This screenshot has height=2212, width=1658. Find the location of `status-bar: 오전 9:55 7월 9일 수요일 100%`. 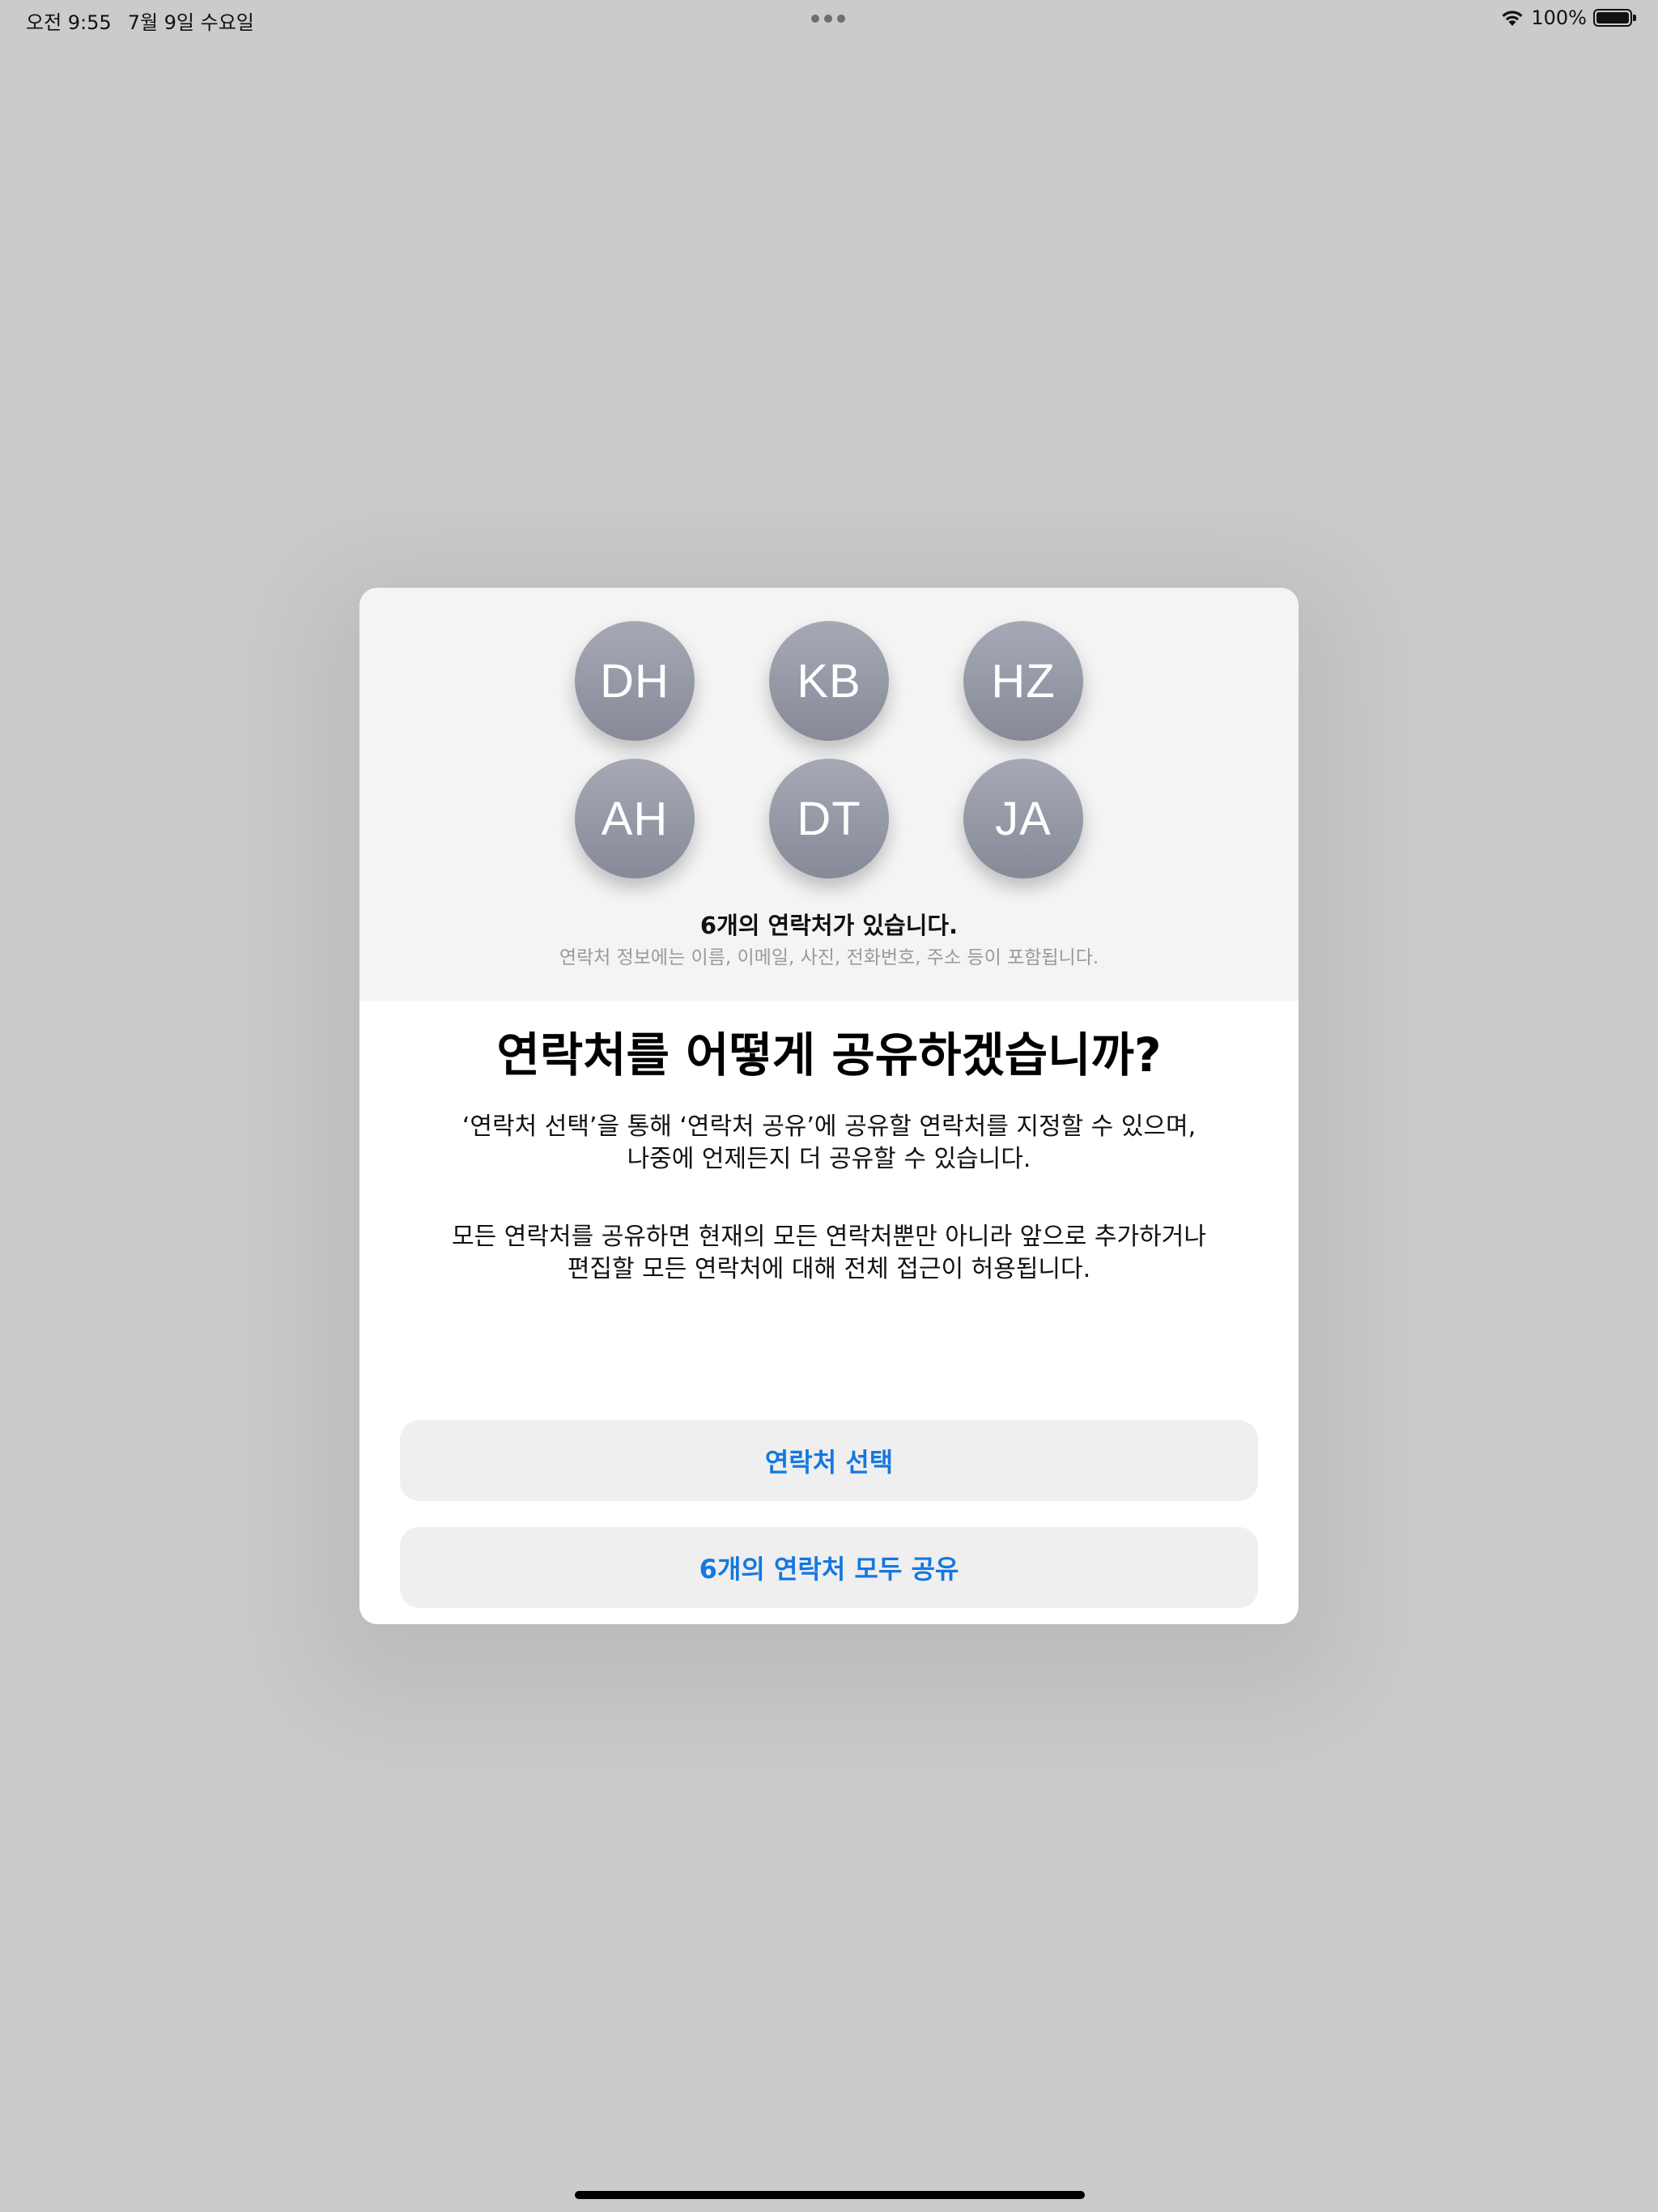

status-bar: 오전 9:55 7월 9일 수요일 100% is located at coordinates (829, 19).